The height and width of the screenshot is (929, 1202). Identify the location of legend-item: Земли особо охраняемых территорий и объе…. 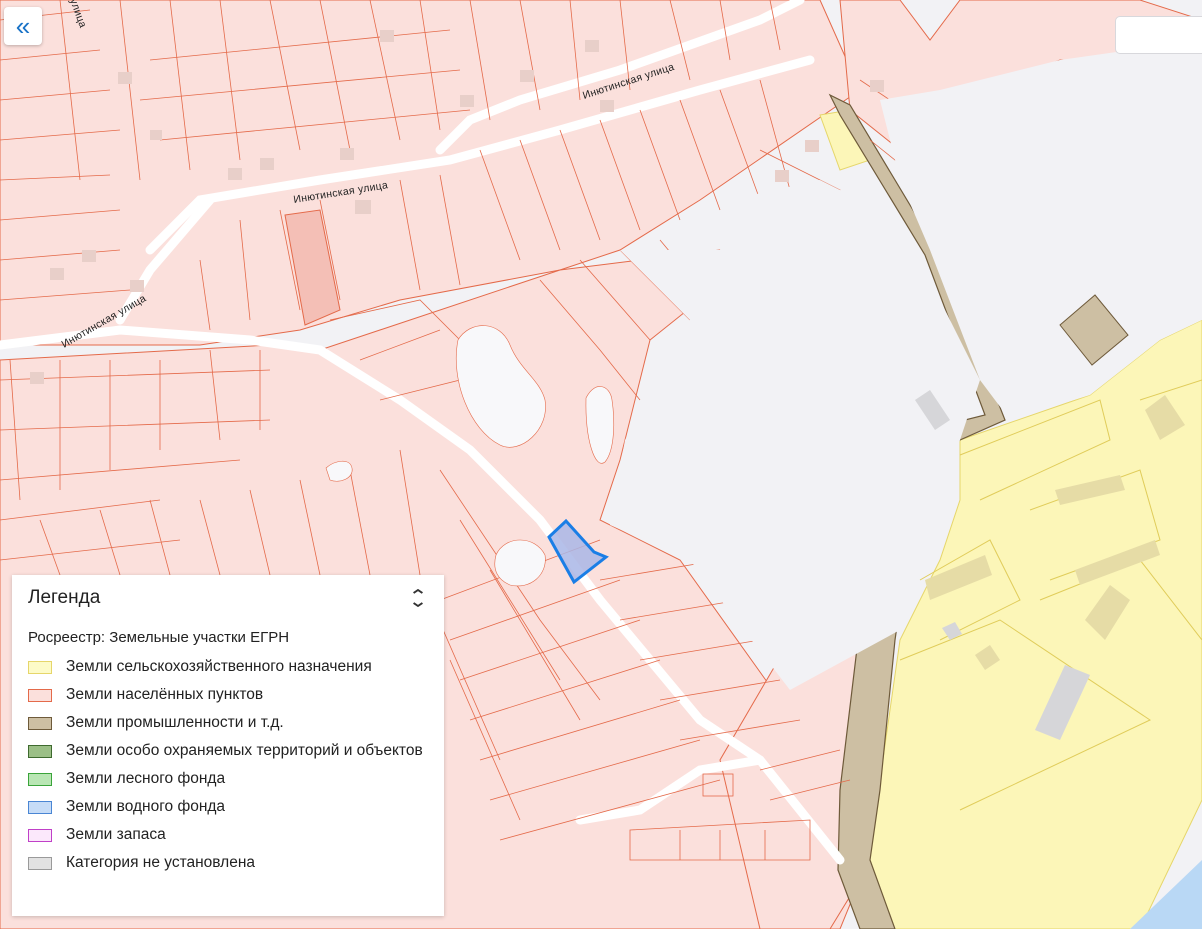
(228, 751).